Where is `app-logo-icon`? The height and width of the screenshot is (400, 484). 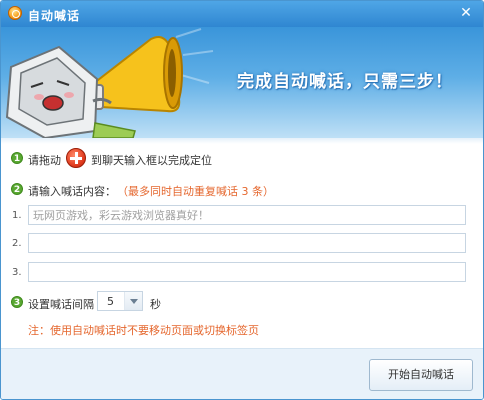 app-logo-icon is located at coordinates (15, 13).